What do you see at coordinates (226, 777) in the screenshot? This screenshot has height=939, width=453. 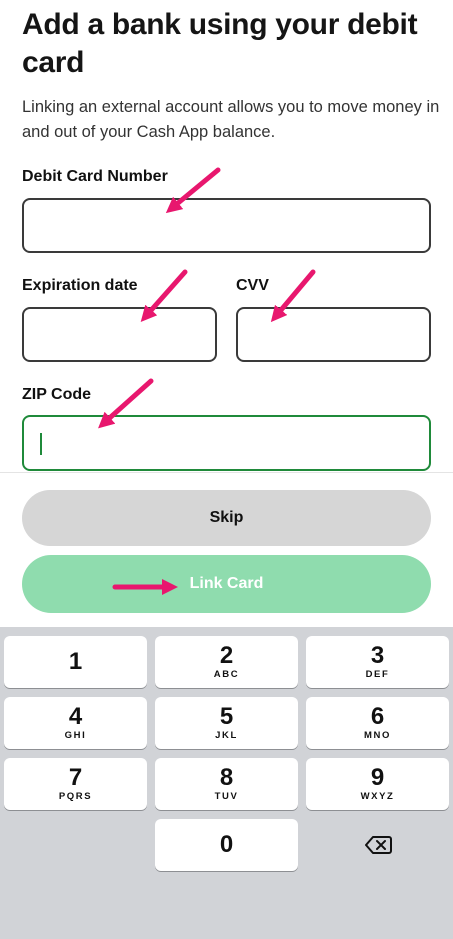 I see `key-8-number: 8` at bounding box center [226, 777].